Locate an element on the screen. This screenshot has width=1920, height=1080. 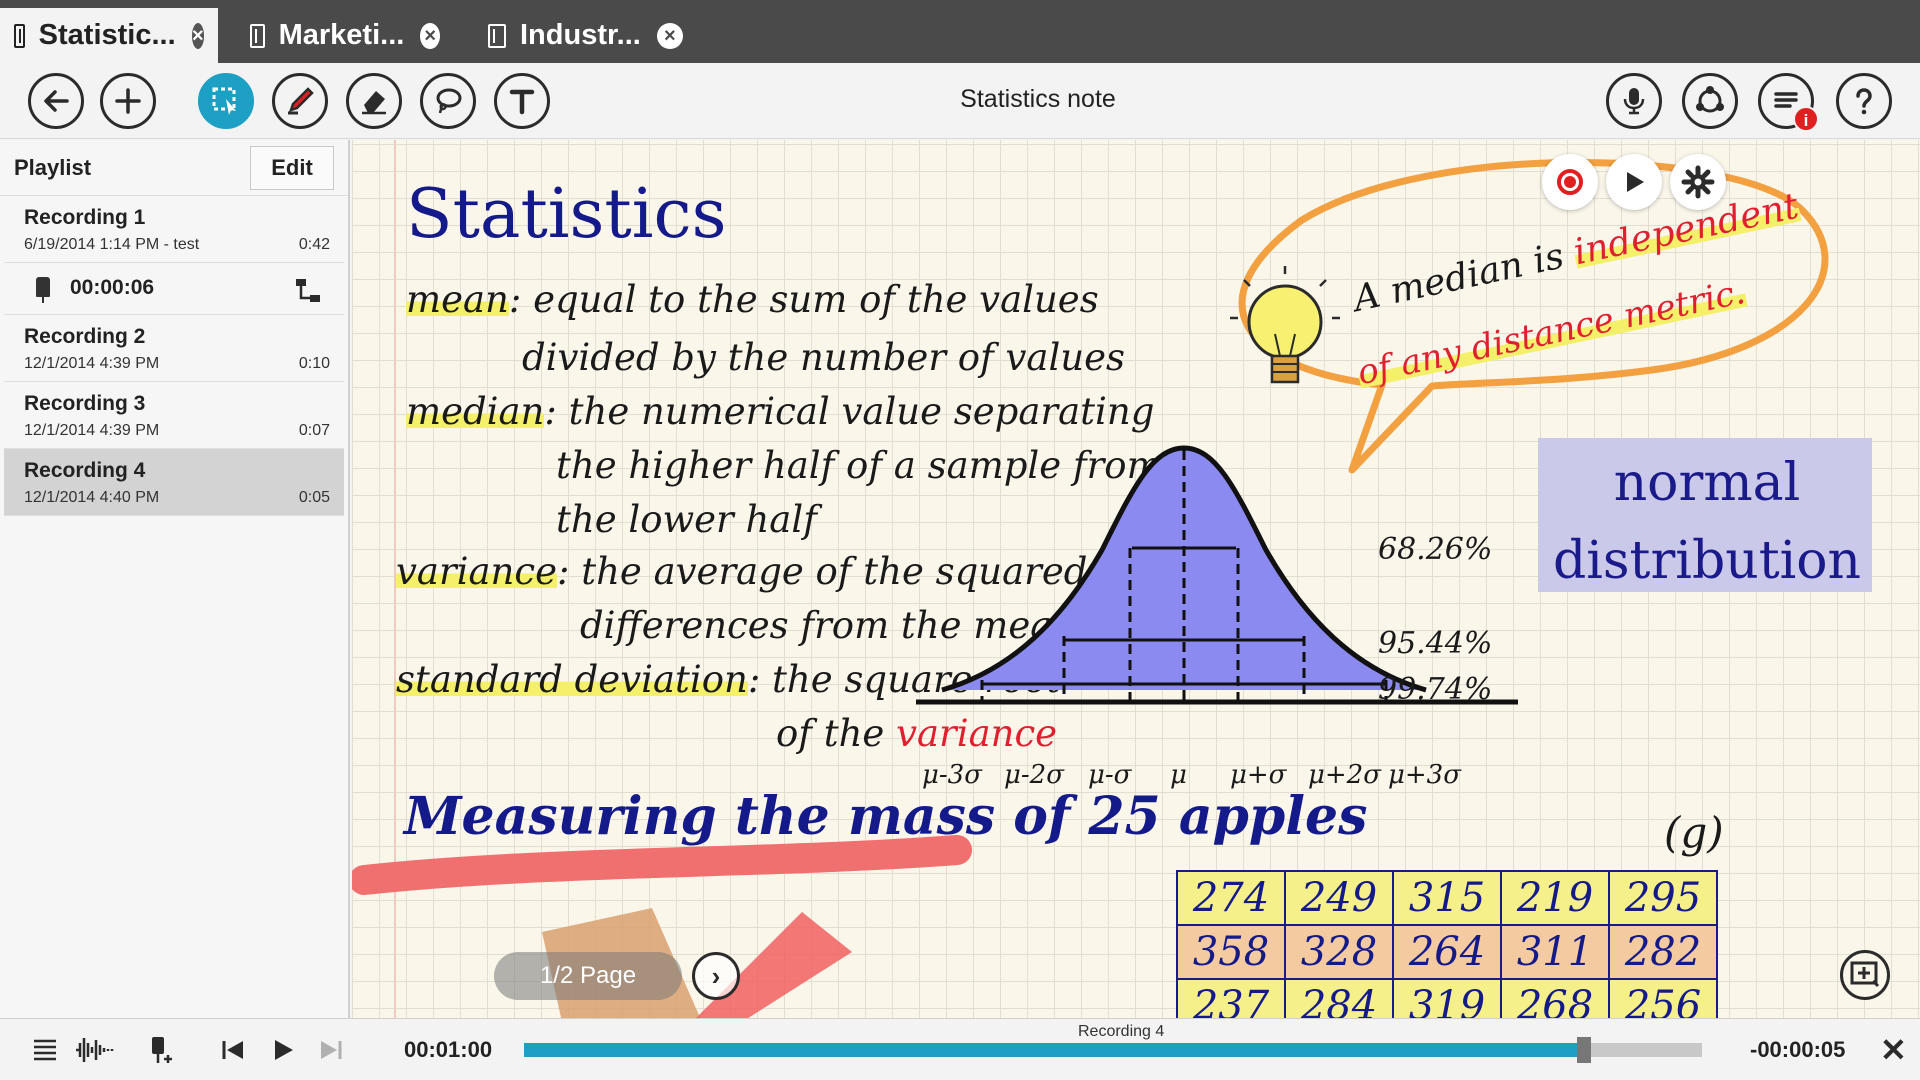
previous-button is located at coordinates (233, 1050).